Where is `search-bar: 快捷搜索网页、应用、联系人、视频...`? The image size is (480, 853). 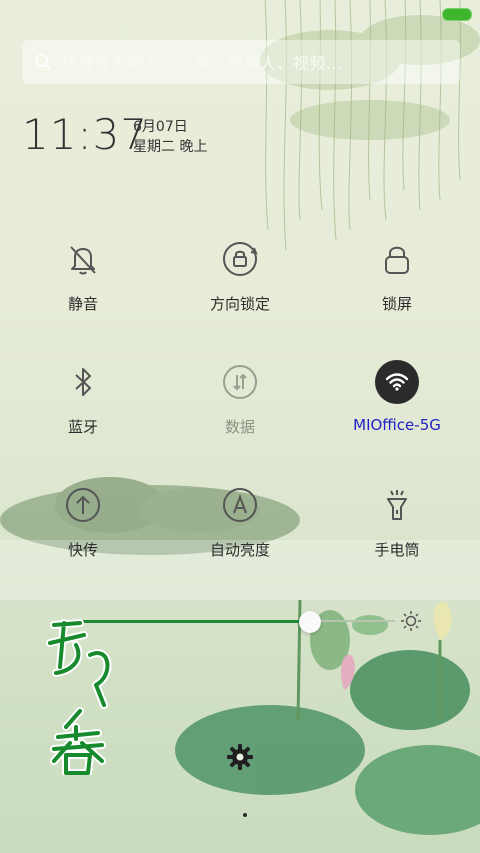
search-bar: 快捷搜索网页、应用、联系人、视频... is located at coordinates (241, 62).